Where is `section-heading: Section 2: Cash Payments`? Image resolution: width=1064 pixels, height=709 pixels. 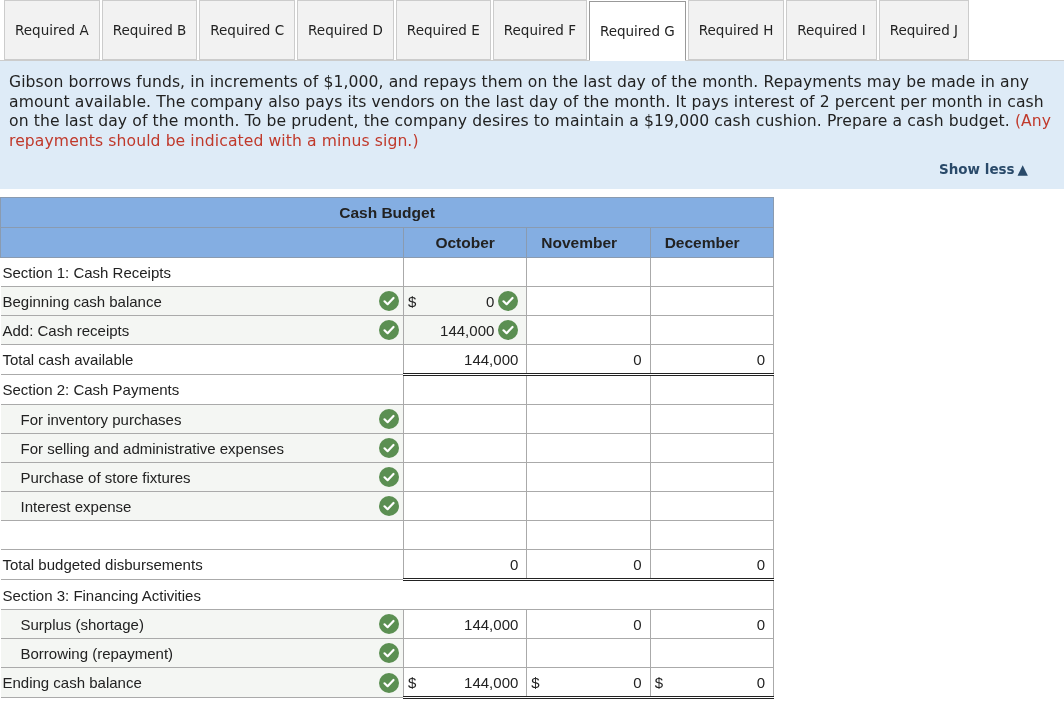
section-heading: Section 2: Cash Payments is located at coordinates (91, 389).